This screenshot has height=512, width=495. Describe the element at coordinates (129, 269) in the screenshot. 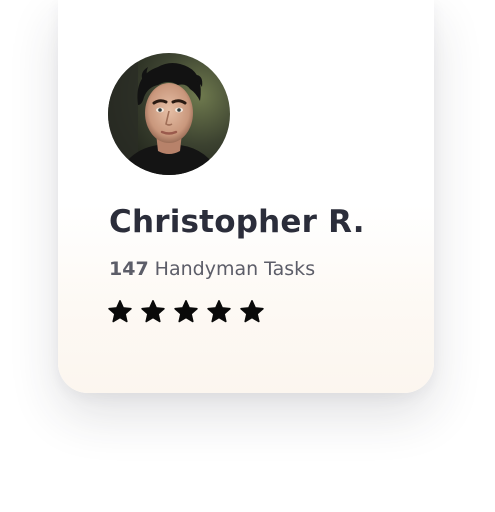

I see `task-count: 147` at that location.